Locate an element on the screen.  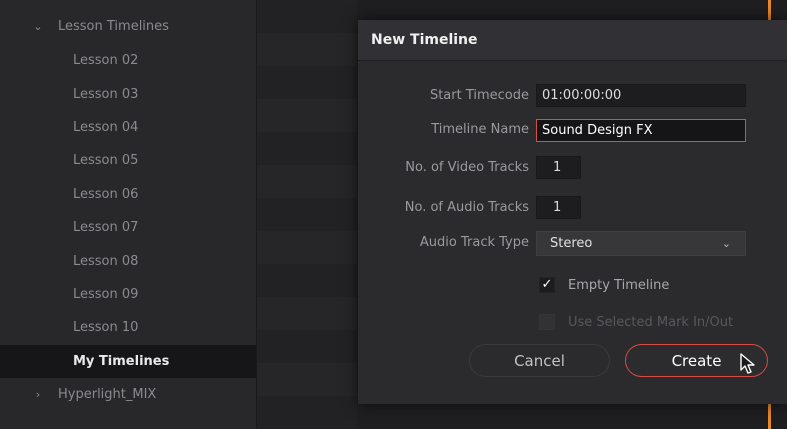
video-tracks-value: 1 is located at coordinates (557, 167).